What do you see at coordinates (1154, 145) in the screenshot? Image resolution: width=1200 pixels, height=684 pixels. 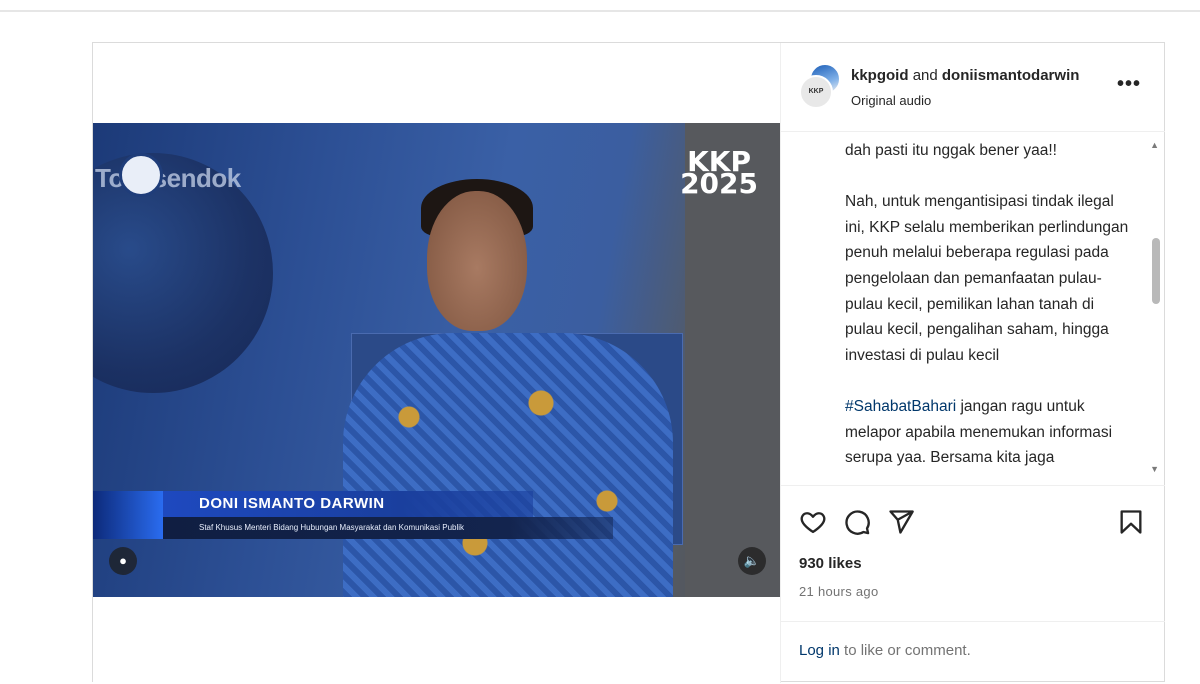 I see `scroll-up-arrow-icon: ▲` at bounding box center [1154, 145].